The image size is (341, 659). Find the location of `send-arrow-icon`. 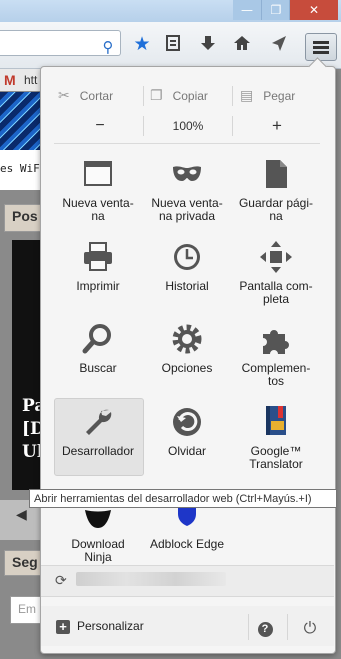

send-arrow-icon is located at coordinates (279, 44).